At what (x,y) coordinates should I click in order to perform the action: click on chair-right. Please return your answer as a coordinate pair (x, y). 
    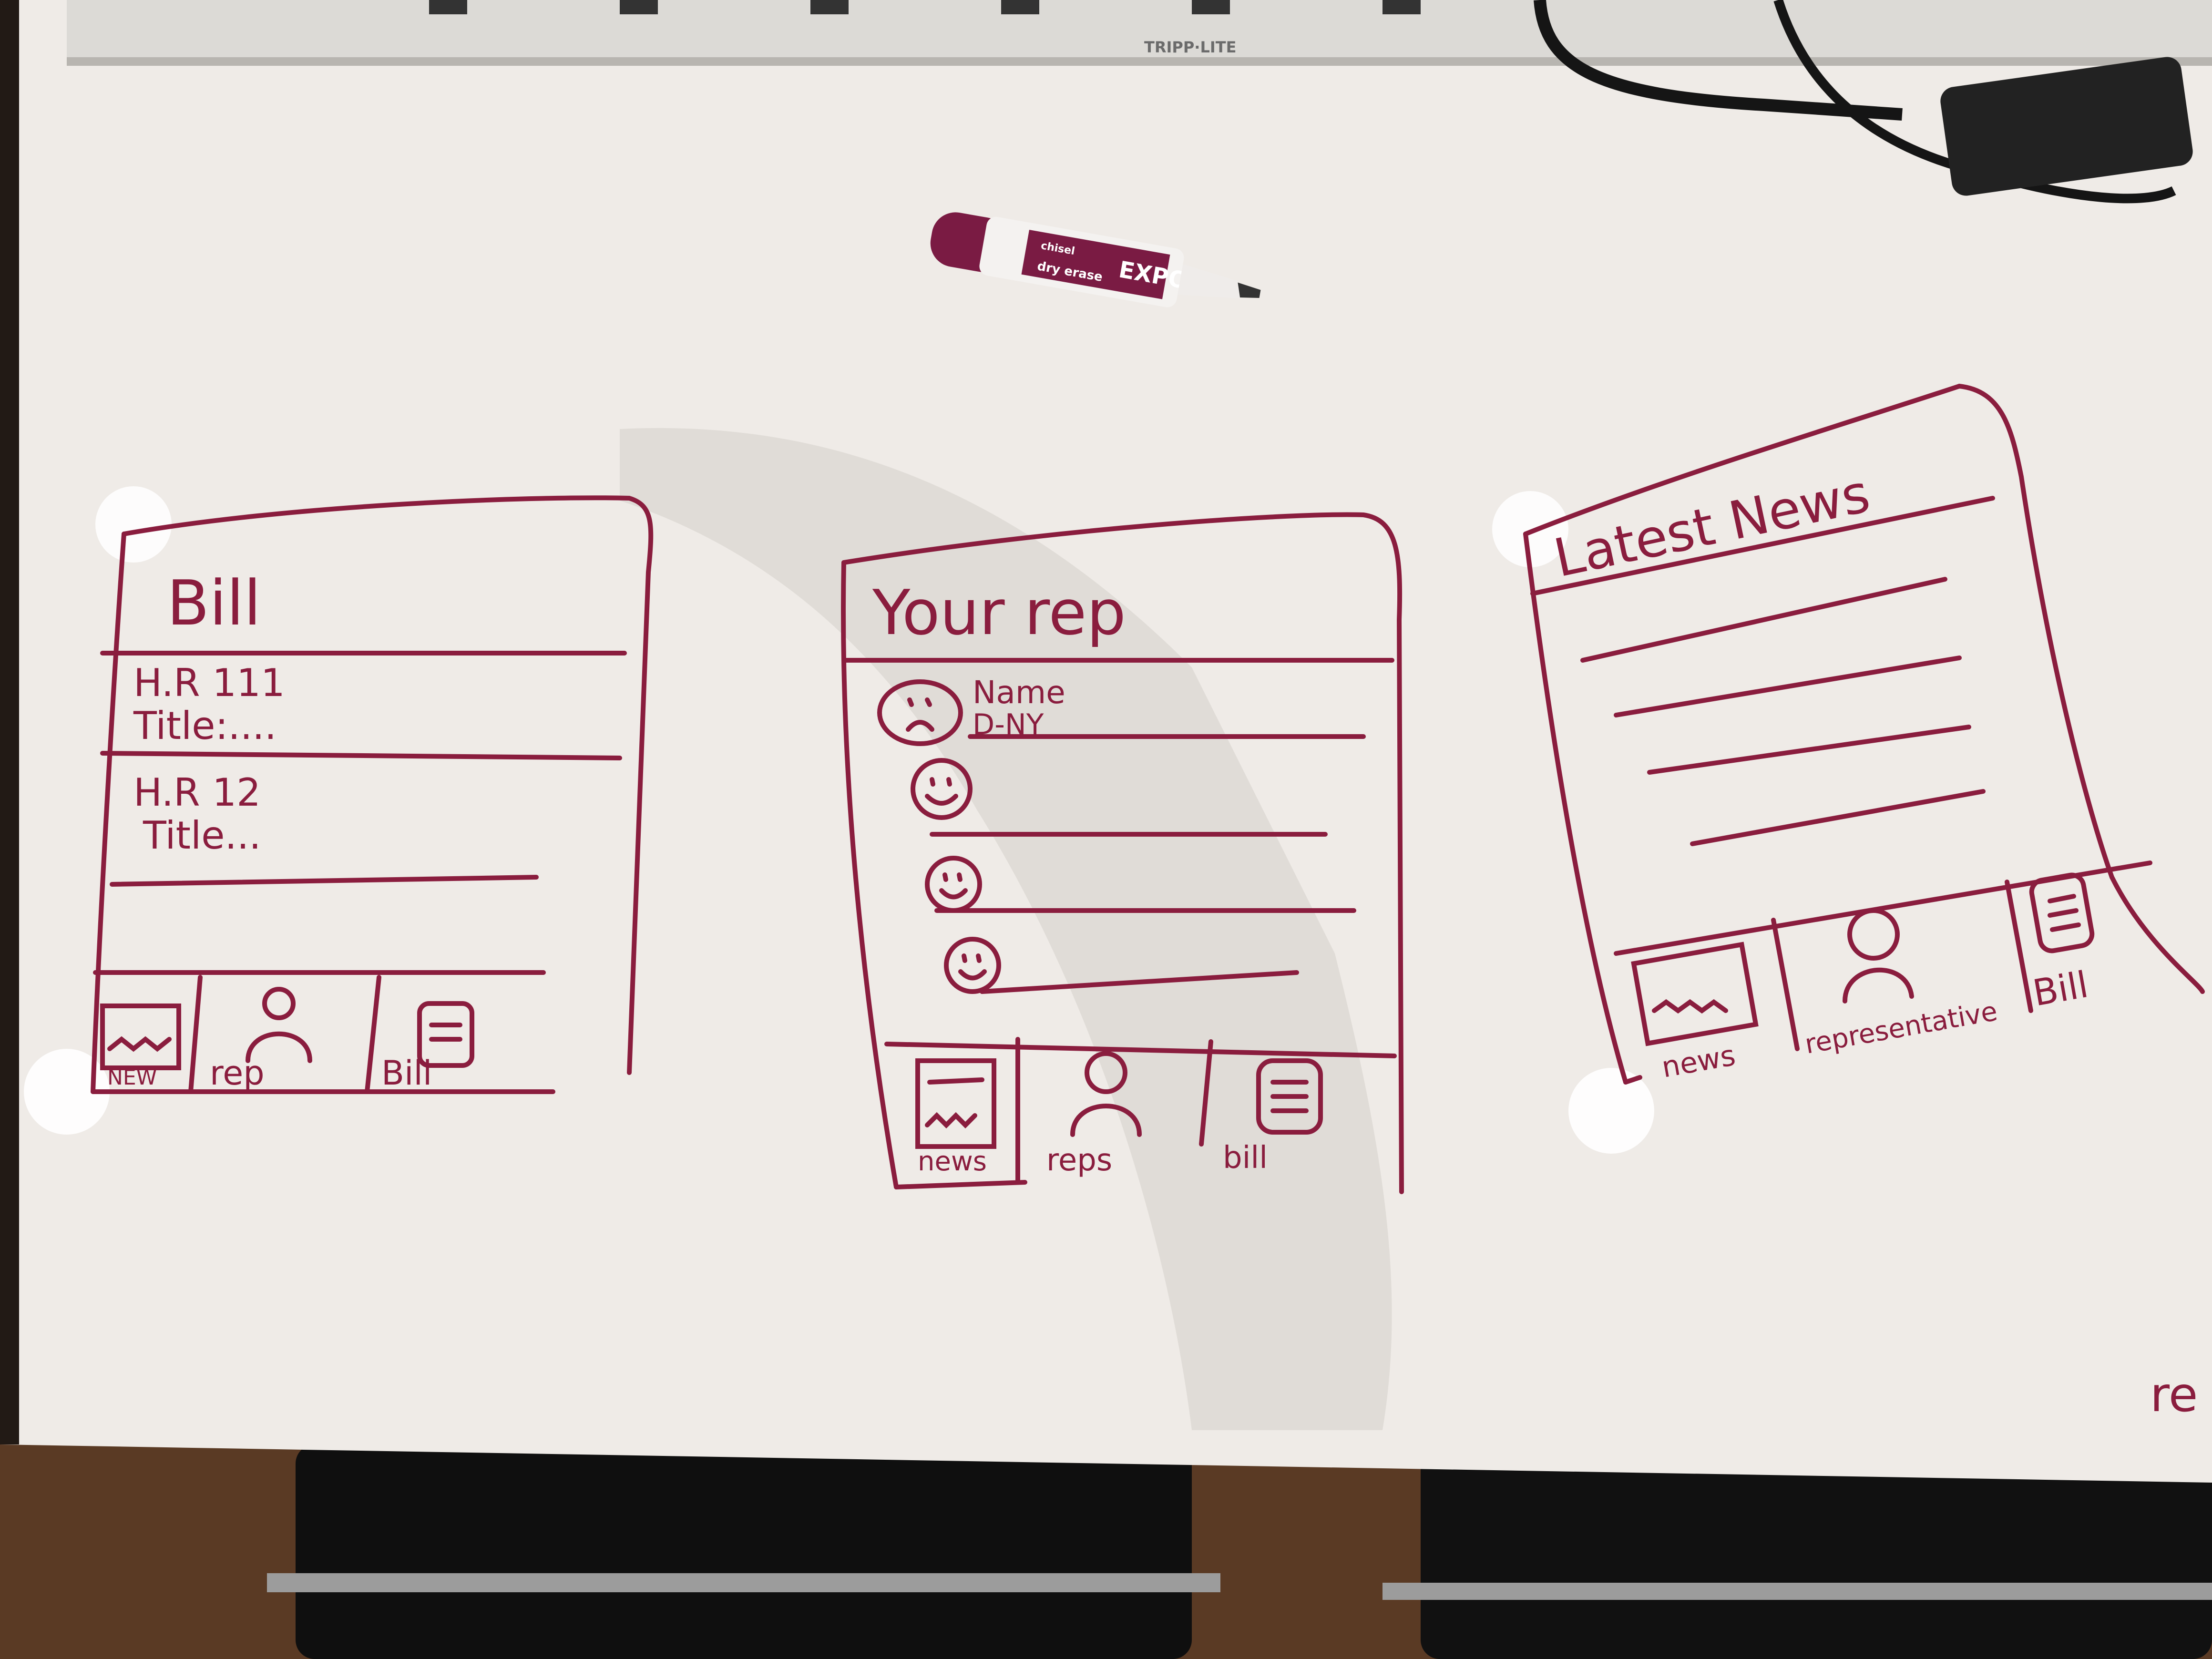
    Looking at the image, I should click on (1816, 1554).